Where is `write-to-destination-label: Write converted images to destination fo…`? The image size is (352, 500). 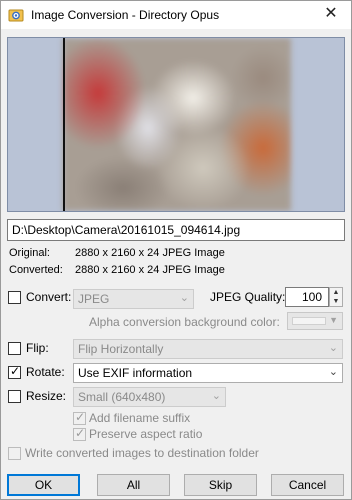 write-to-destination-label: Write converted images to destination fo… is located at coordinates (142, 453).